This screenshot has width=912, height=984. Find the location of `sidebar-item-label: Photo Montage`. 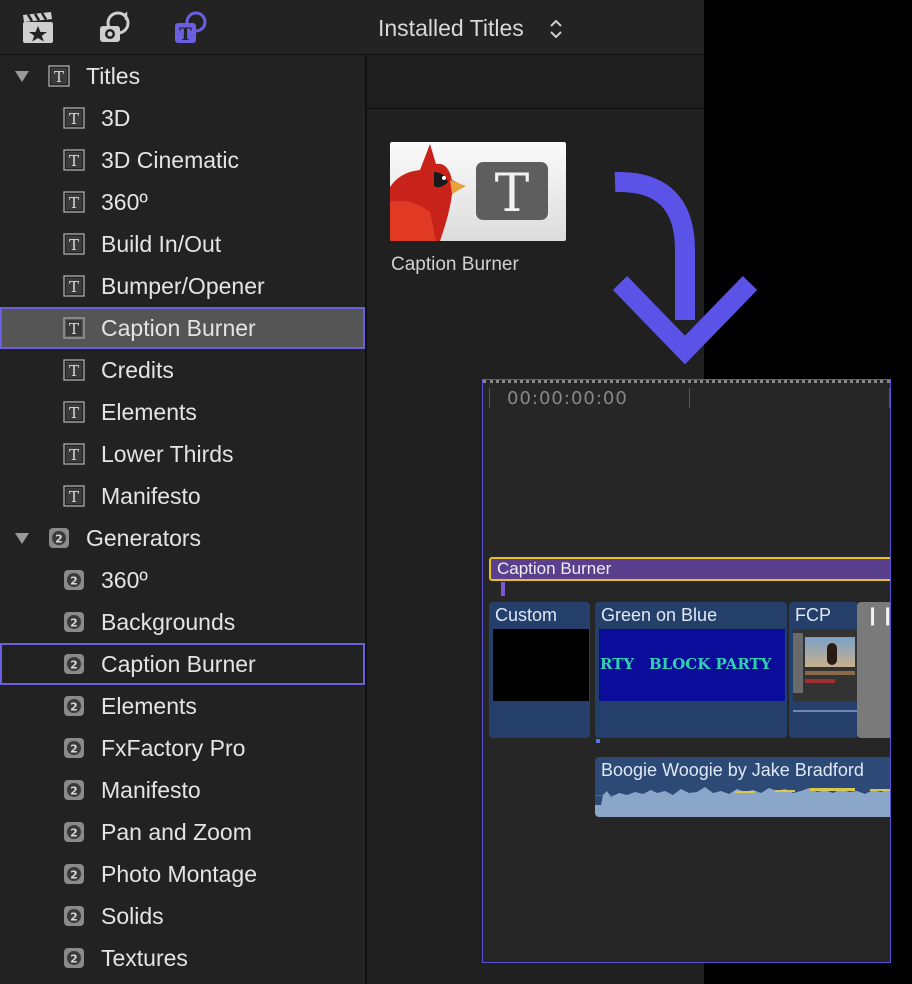

sidebar-item-label: Photo Montage is located at coordinates (179, 874).